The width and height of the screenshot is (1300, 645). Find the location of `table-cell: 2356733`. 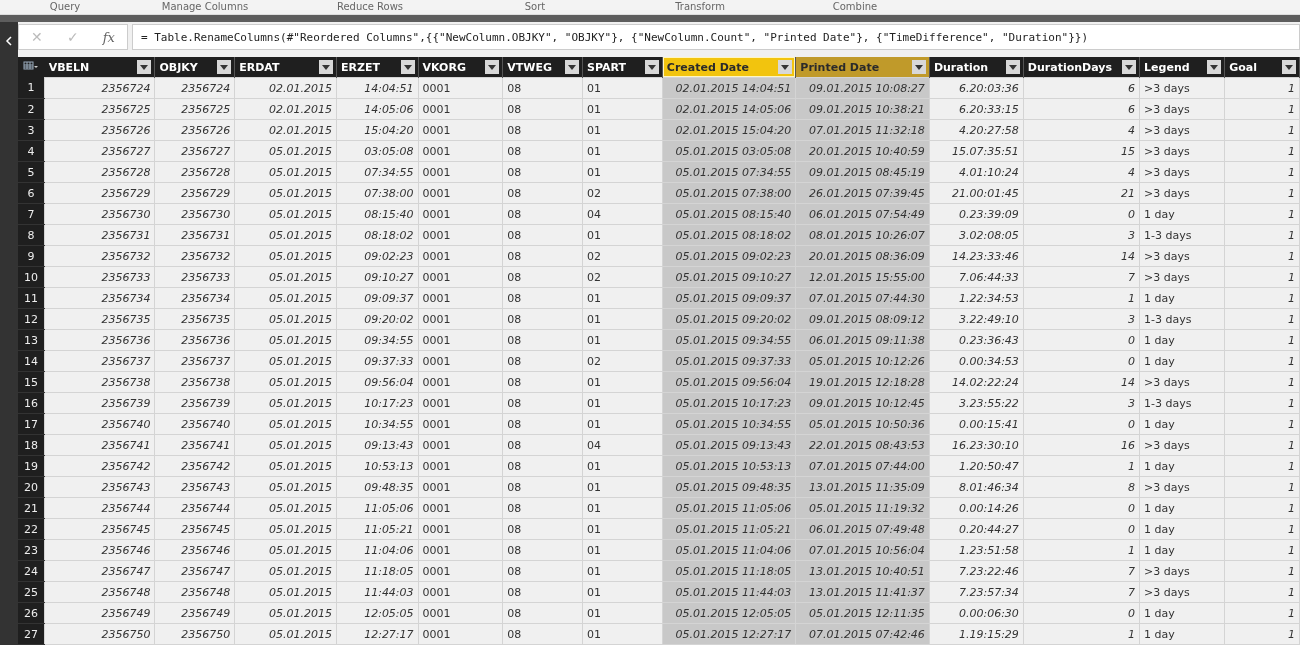

table-cell: 2356733 is located at coordinates (99, 277).